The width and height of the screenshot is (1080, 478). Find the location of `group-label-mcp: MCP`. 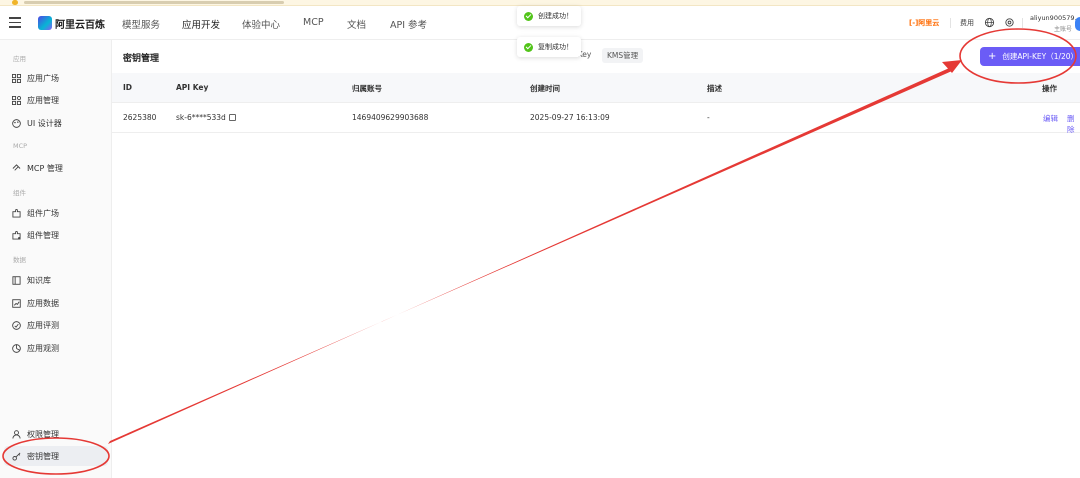

group-label-mcp: MCP is located at coordinates (20, 146).